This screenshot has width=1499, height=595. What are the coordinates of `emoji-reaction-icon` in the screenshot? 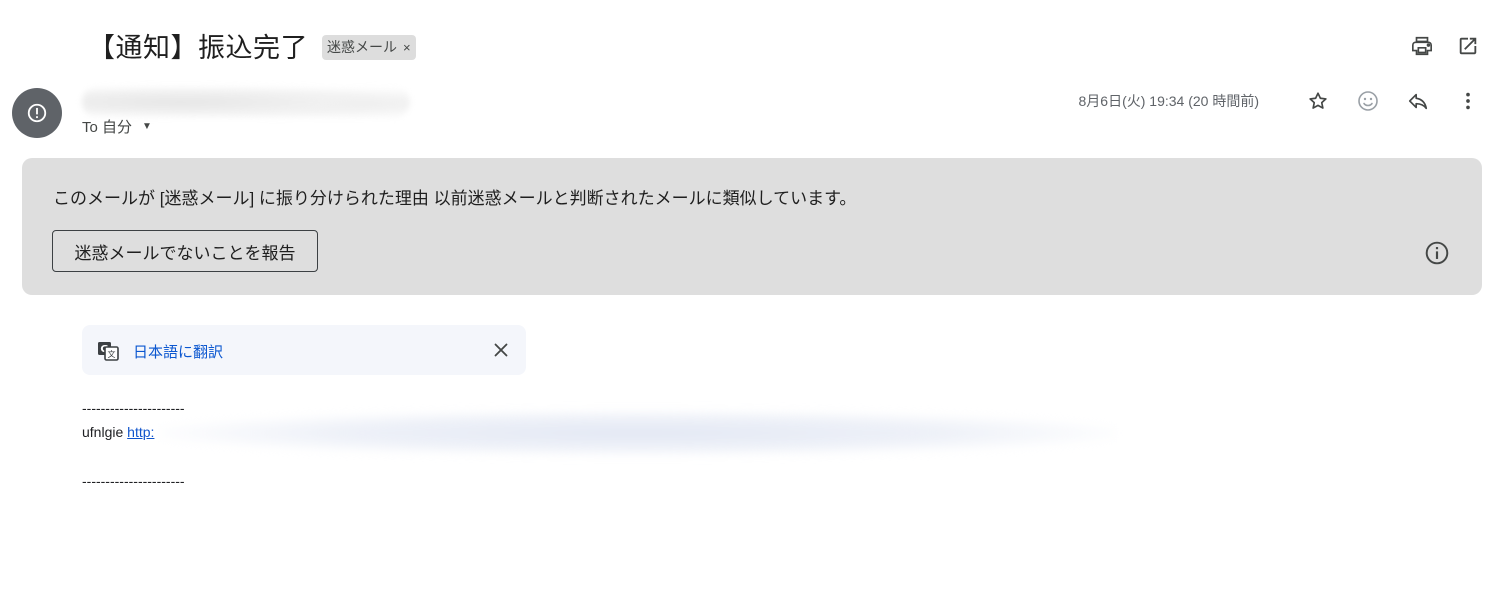 It's located at (1368, 101).